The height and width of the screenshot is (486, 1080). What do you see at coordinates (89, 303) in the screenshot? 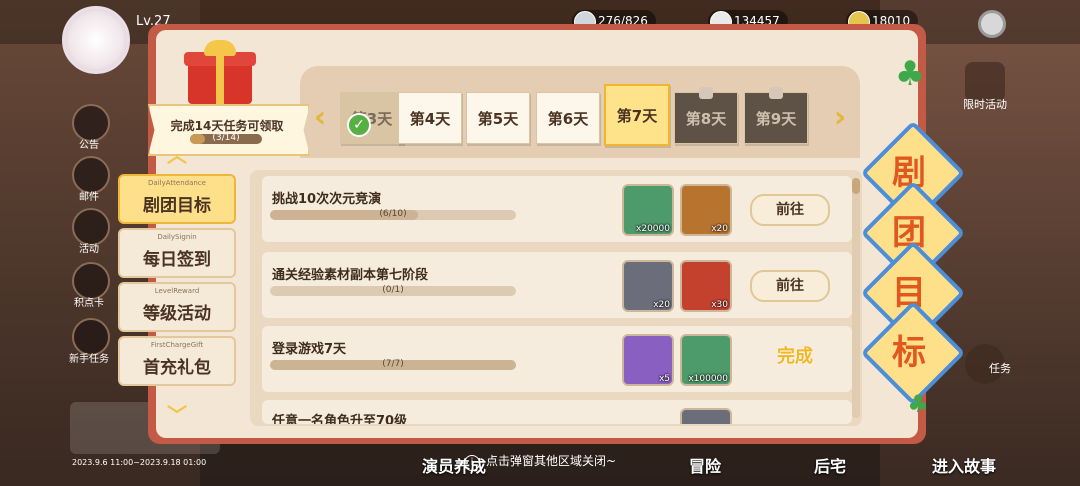
I see `points-card-label: 积点卡` at bounding box center [89, 303].